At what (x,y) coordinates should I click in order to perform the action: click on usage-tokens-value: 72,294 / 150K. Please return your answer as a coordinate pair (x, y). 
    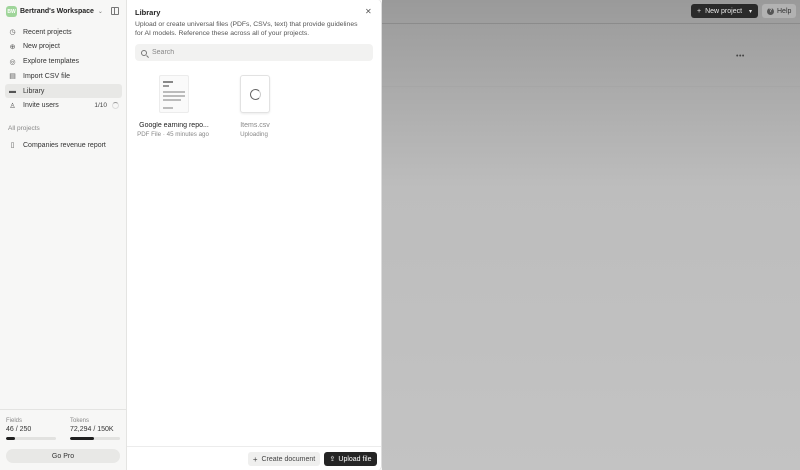
    Looking at the image, I should click on (92, 429).